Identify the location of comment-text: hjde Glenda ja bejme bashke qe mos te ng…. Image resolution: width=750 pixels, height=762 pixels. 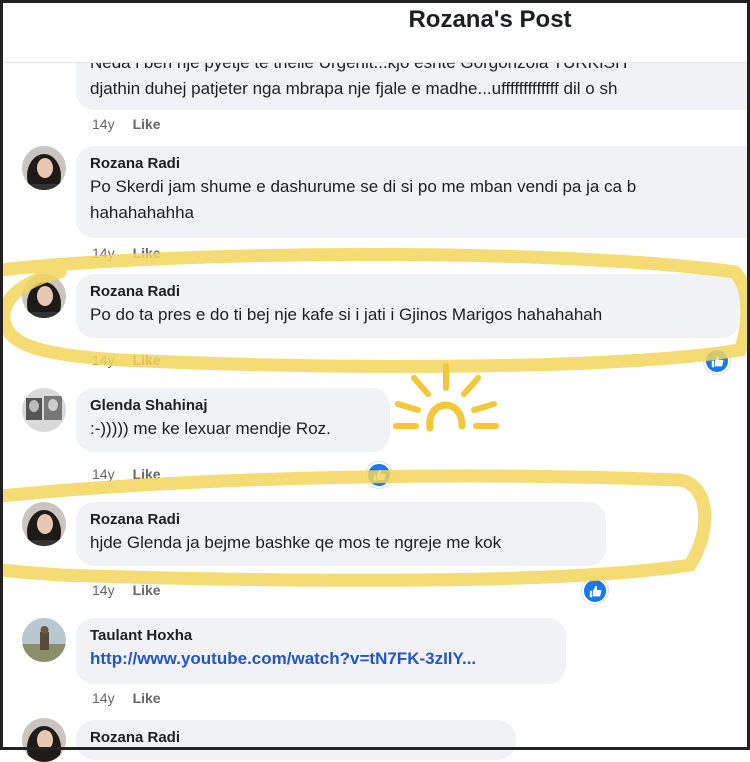
(296, 542).